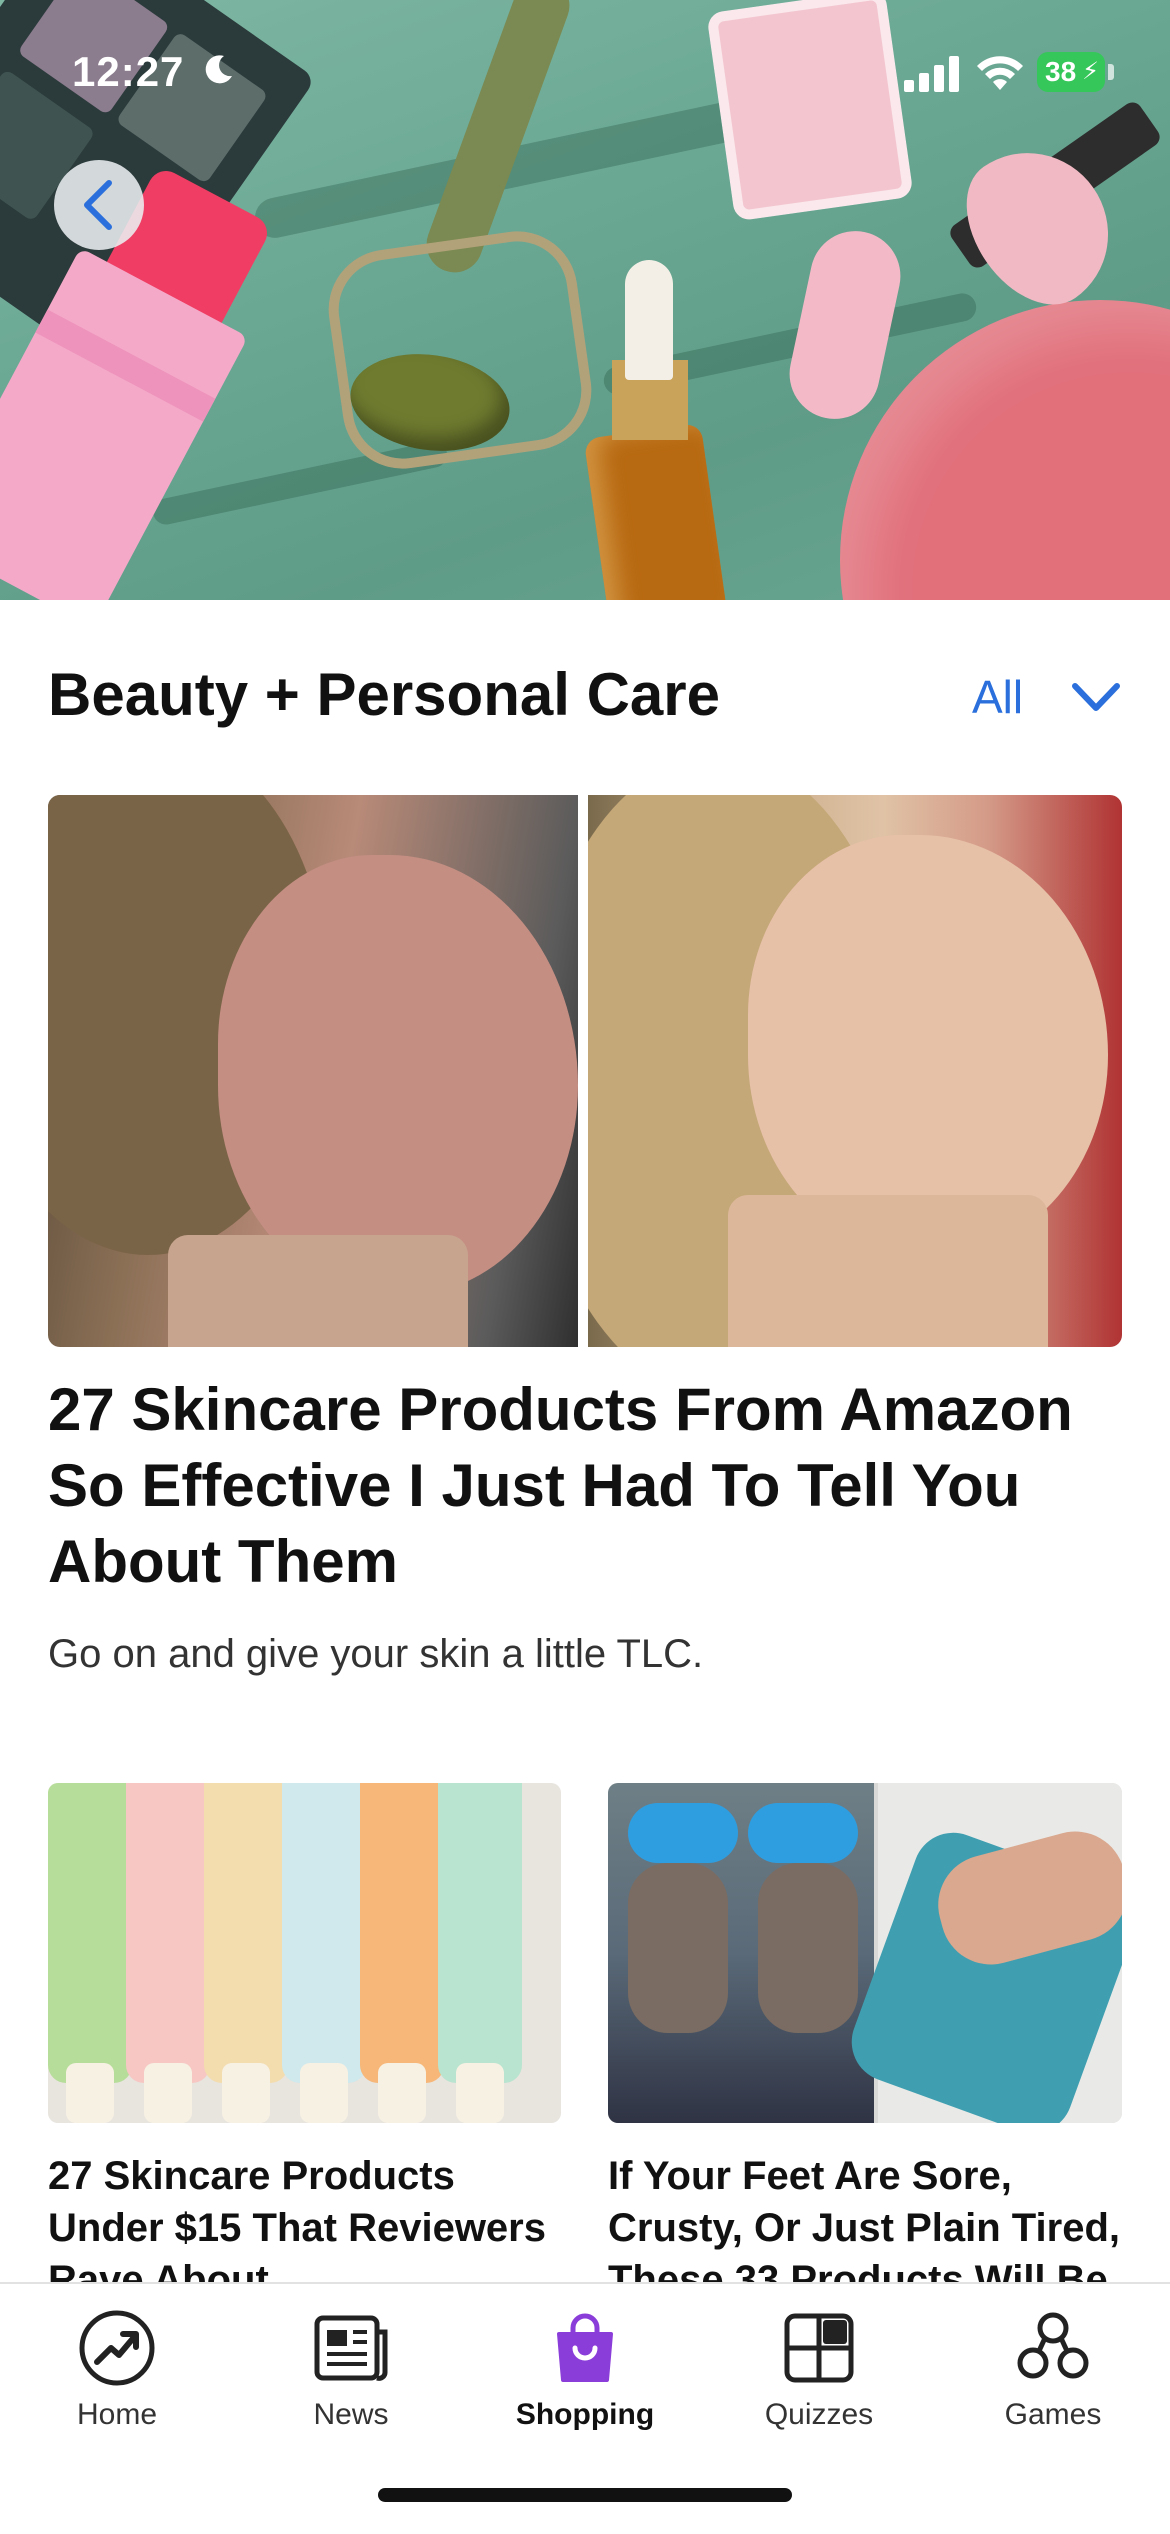 This screenshot has height=2534, width=1170. What do you see at coordinates (1090, 71) in the screenshot?
I see `charging-bolt-icon: ⚡` at bounding box center [1090, 71].